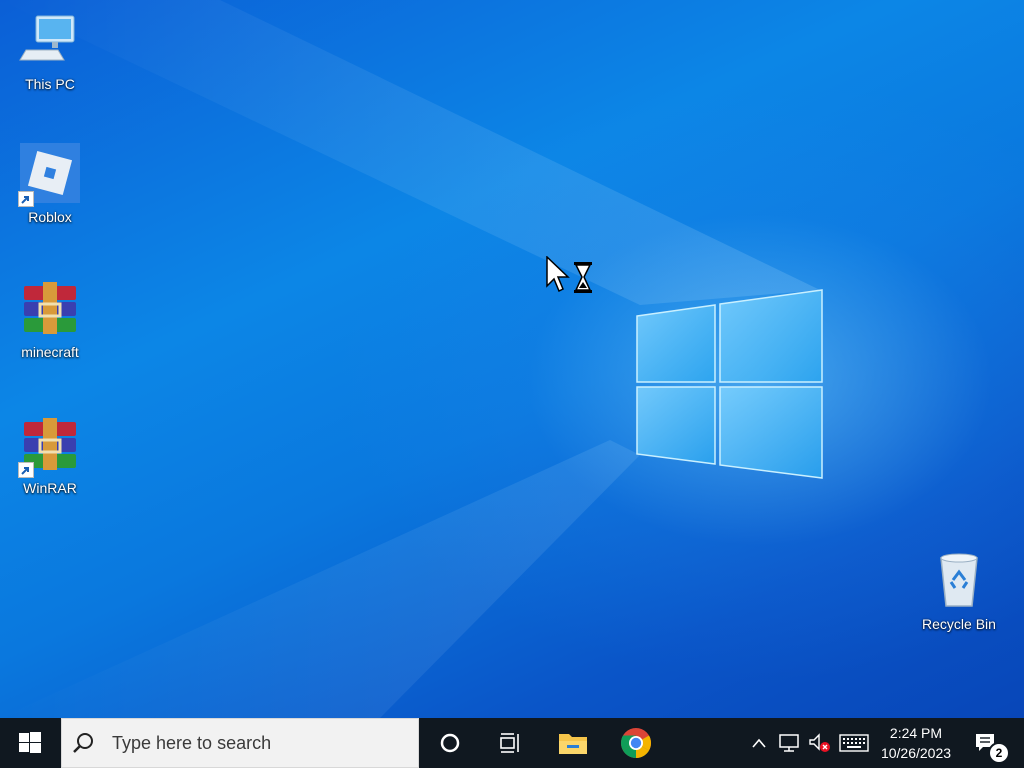 This screenshot has height=768, width=1024. What do you see at coordinates (50, 217) in the screenshot?
I see `icon-label: Roblox` at bounding box center [50, 217].